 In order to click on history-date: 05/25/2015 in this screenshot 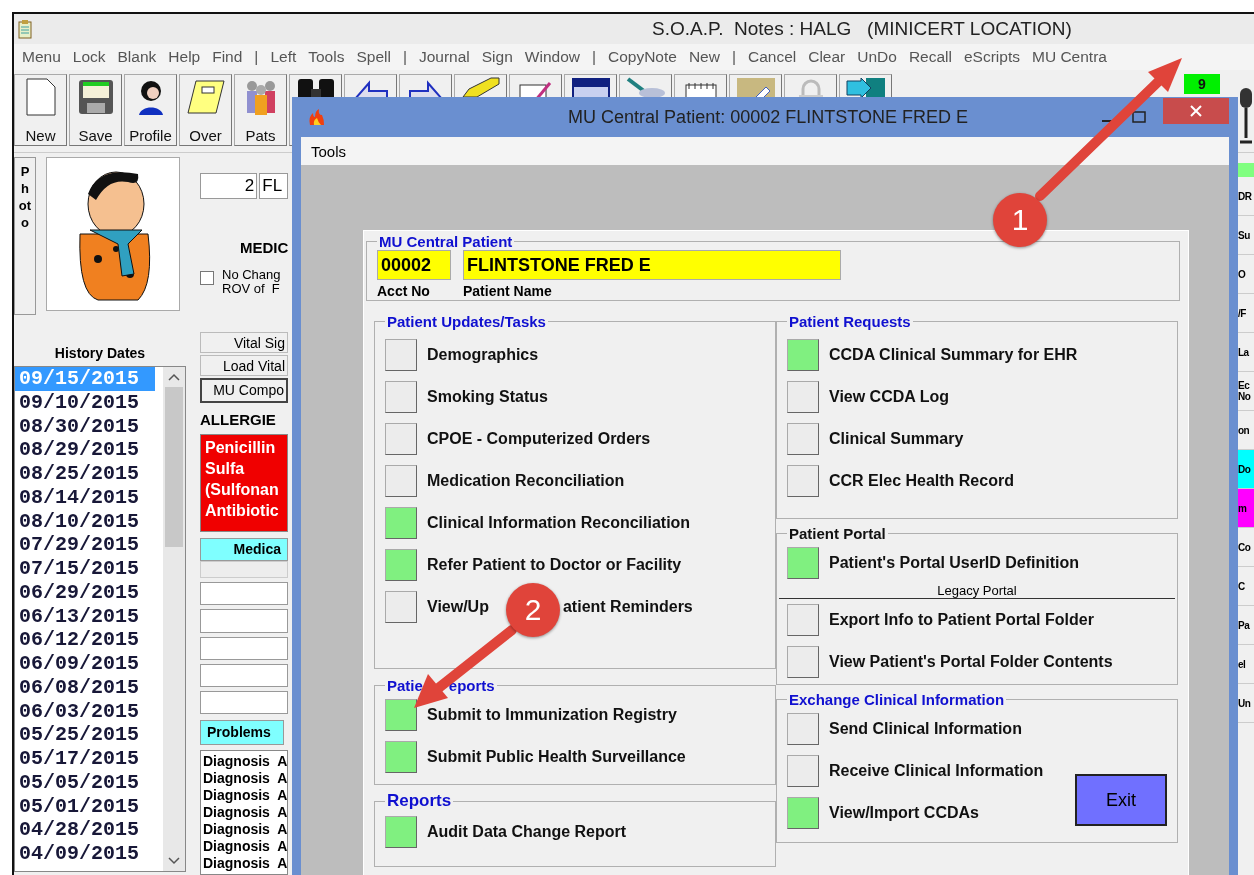, I will do `click(85, 735)`.